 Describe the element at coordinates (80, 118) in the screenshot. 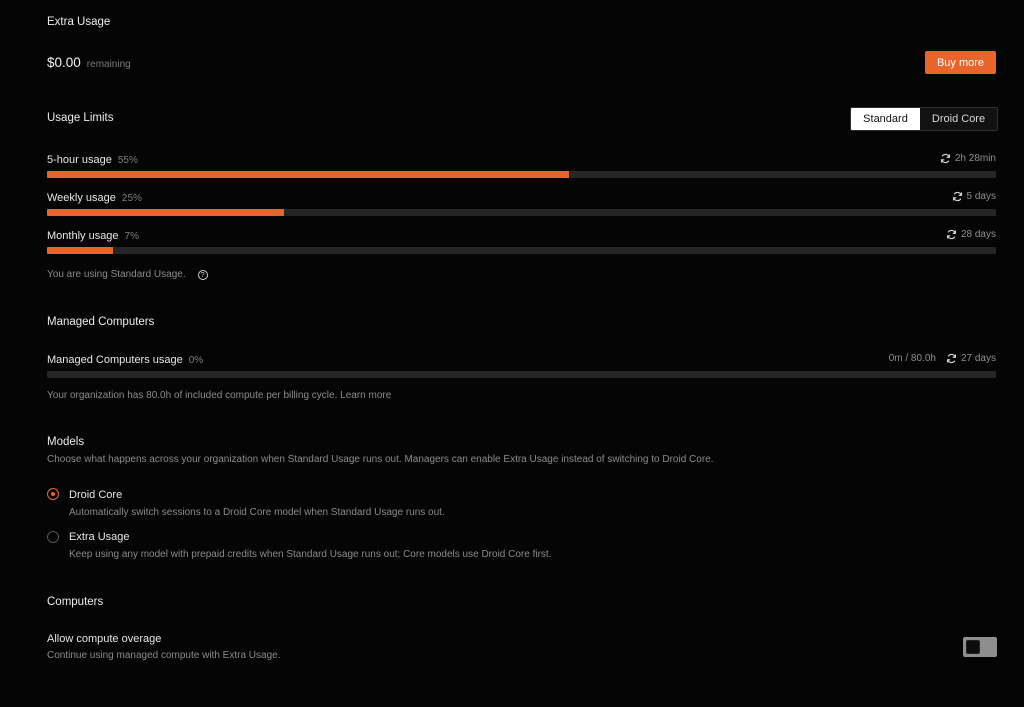

I see `usage-limits-heading: Usage Limits` at that location.